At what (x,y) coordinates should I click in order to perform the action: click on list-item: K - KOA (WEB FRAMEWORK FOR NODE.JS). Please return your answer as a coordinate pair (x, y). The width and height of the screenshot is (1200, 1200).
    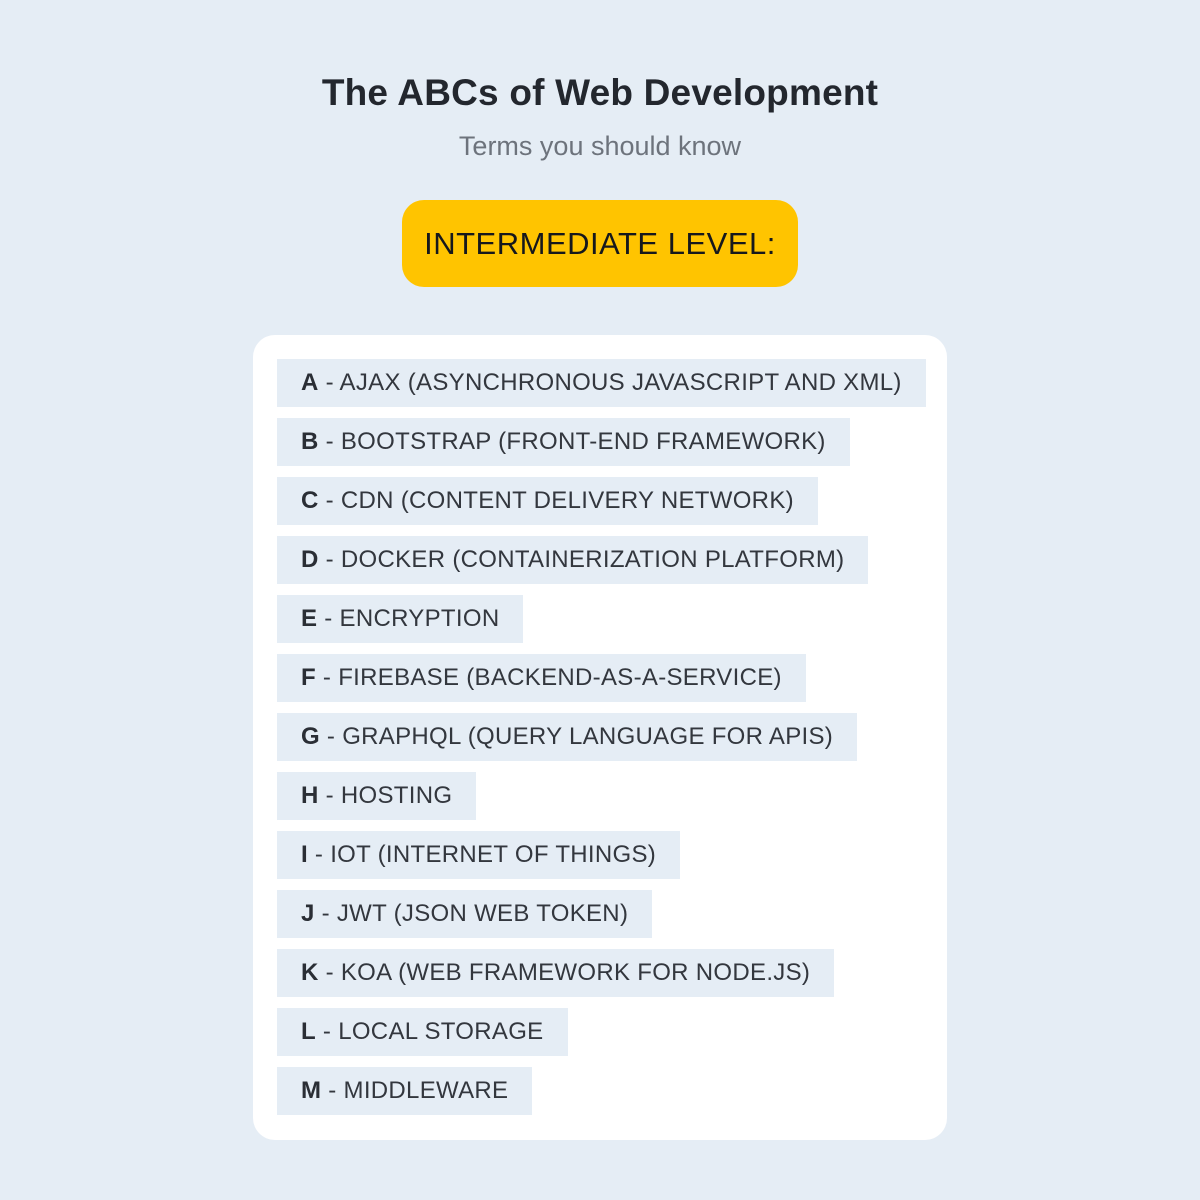
    Looking at the image, I should click on (556, 973).